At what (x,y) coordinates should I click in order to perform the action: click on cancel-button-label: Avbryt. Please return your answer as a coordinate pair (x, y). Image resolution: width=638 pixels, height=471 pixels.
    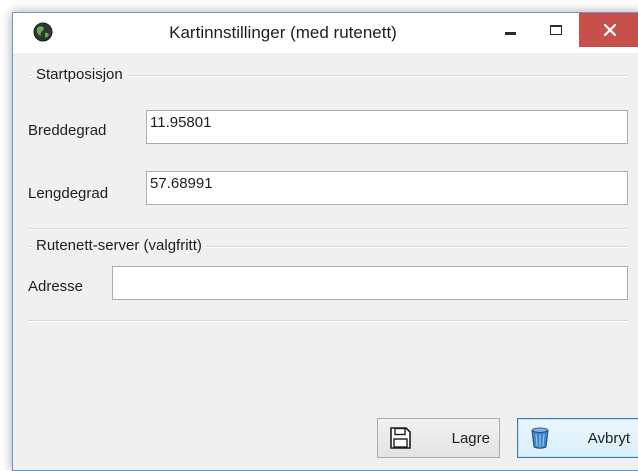
    Looking at the image, I should click on (608, 438).